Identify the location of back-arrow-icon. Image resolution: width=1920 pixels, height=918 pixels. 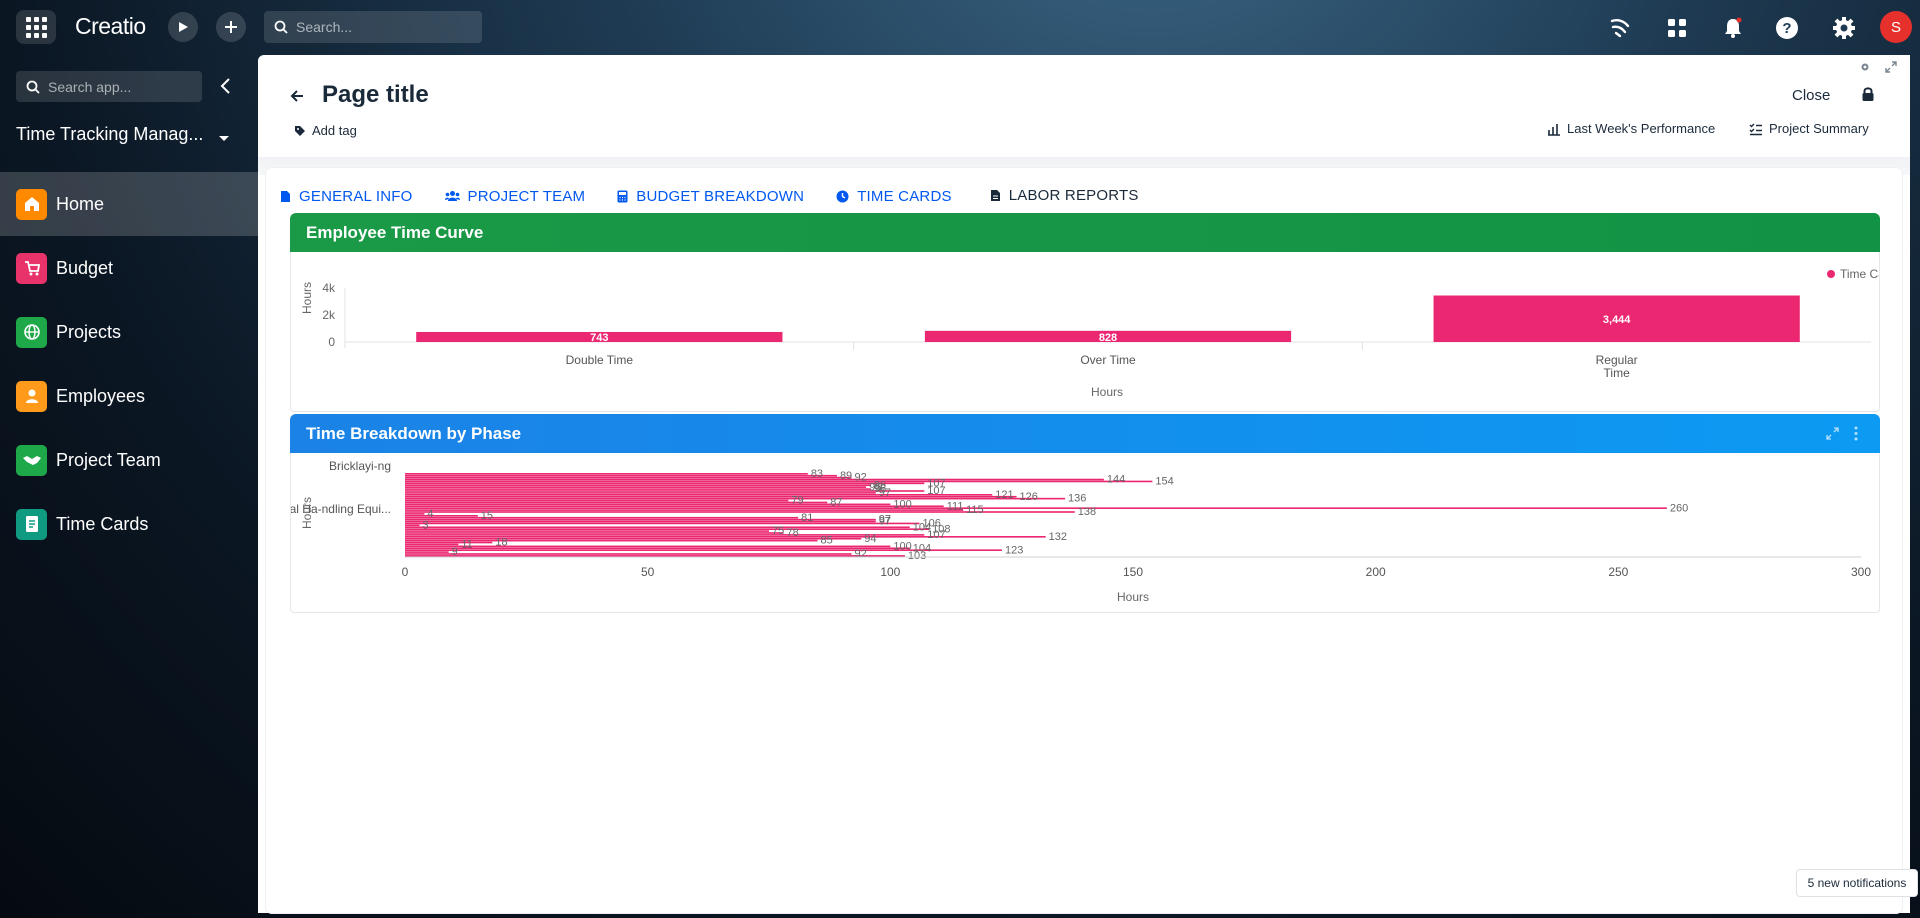
(297, 96).